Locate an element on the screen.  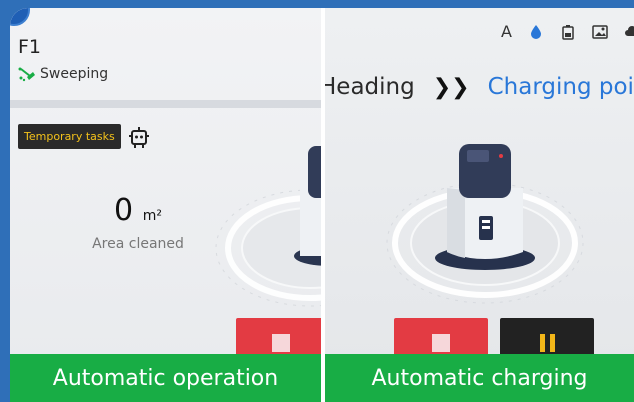
charging-status-bar: Automatic charging is located at coordinates (479, 378).